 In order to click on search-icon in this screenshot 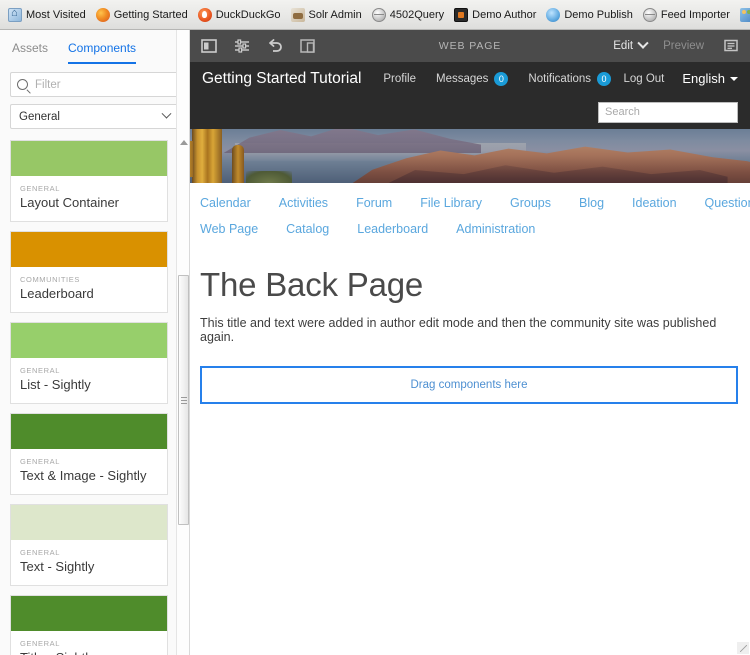, I will do `click(22, 84)`.